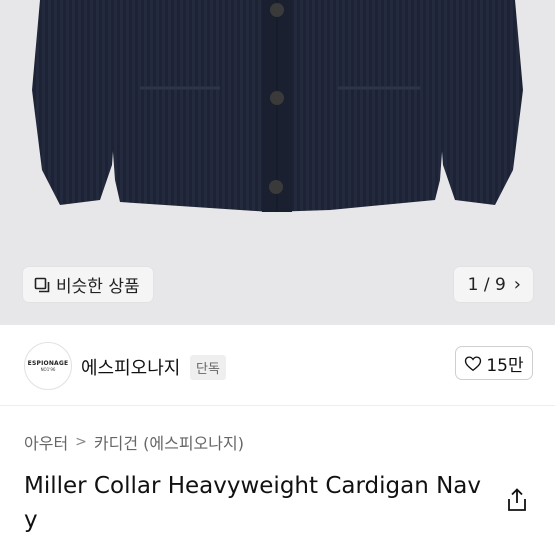 The width and height of the screenshot is (555, 555). Describe the element at coordinates (169, 442) in the screenshot. I see `breadcrumb-item-cardigan: 카디건 (에스피오나지)` at that location.